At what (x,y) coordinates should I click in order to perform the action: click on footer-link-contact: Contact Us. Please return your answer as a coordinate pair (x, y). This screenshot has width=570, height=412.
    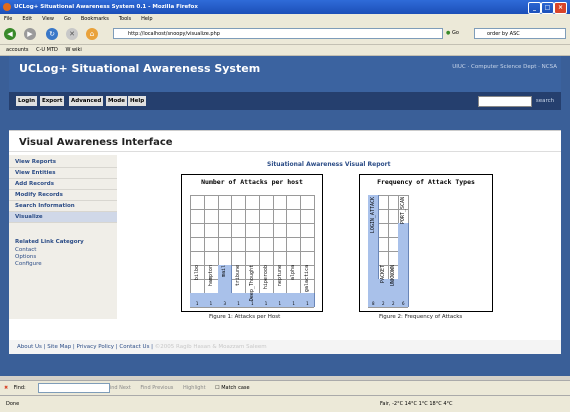
    Looking at the image, I should click on (134, 347).